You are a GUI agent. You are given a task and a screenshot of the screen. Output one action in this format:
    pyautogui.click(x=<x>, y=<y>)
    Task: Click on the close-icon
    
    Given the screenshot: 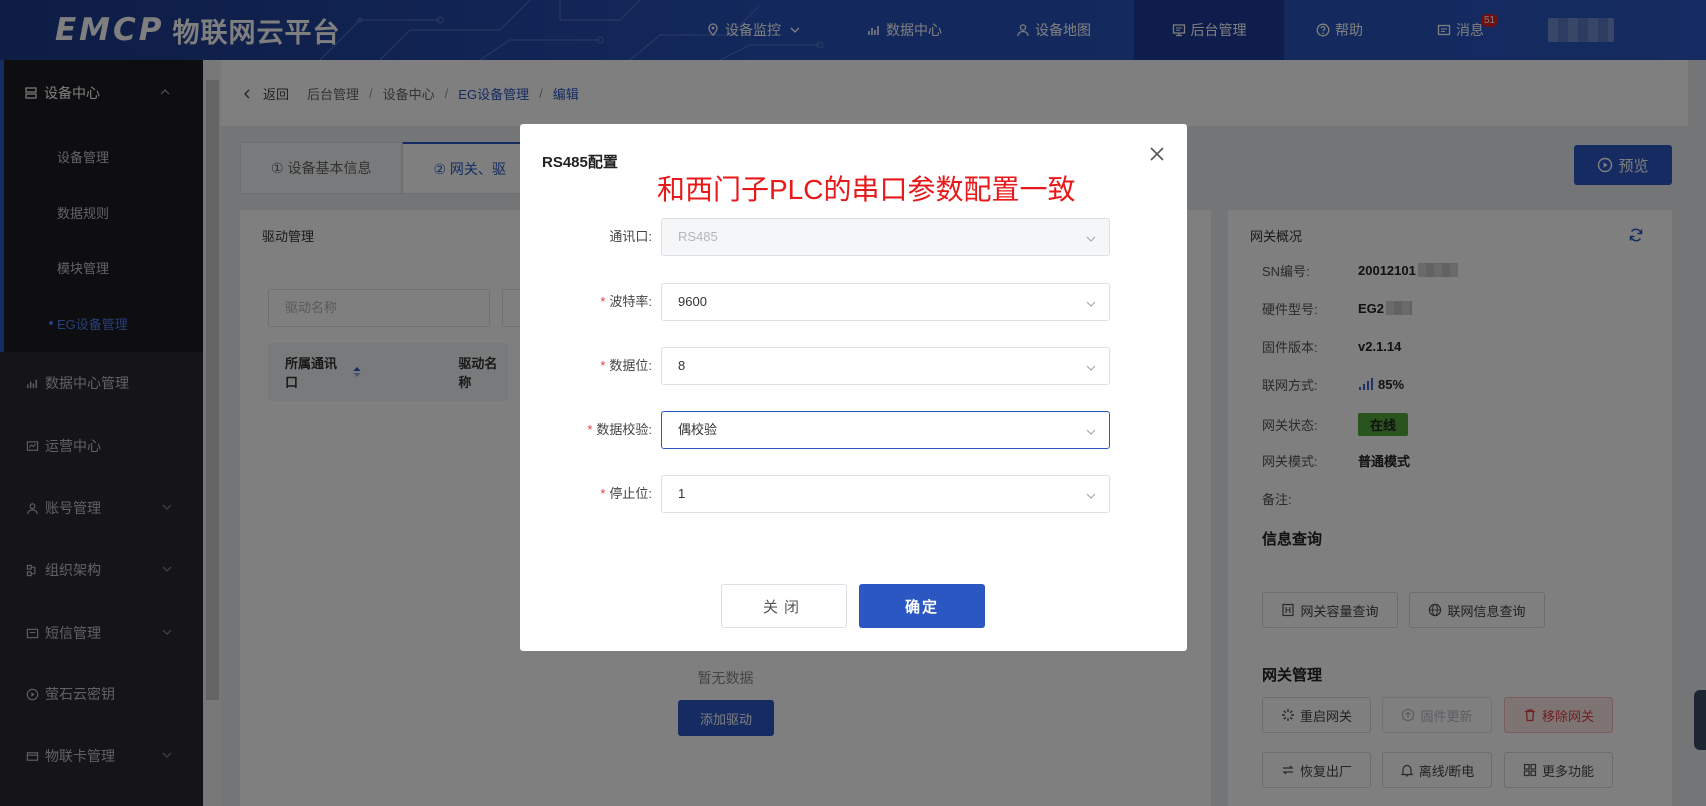 What is the action you would take?
    pyautogui.click(x=1157, y=154)
    